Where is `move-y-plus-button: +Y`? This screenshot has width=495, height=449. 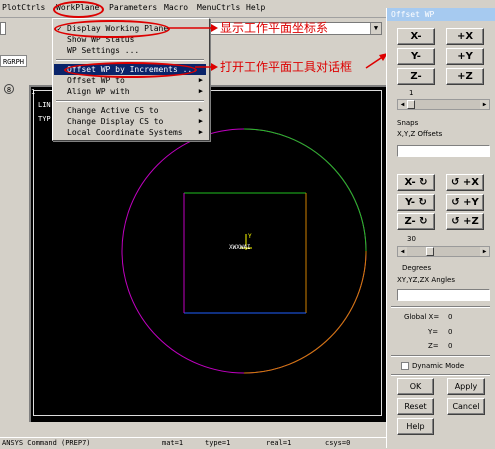 move-y-plus-button: +Y is located at coordinates (465, 56).